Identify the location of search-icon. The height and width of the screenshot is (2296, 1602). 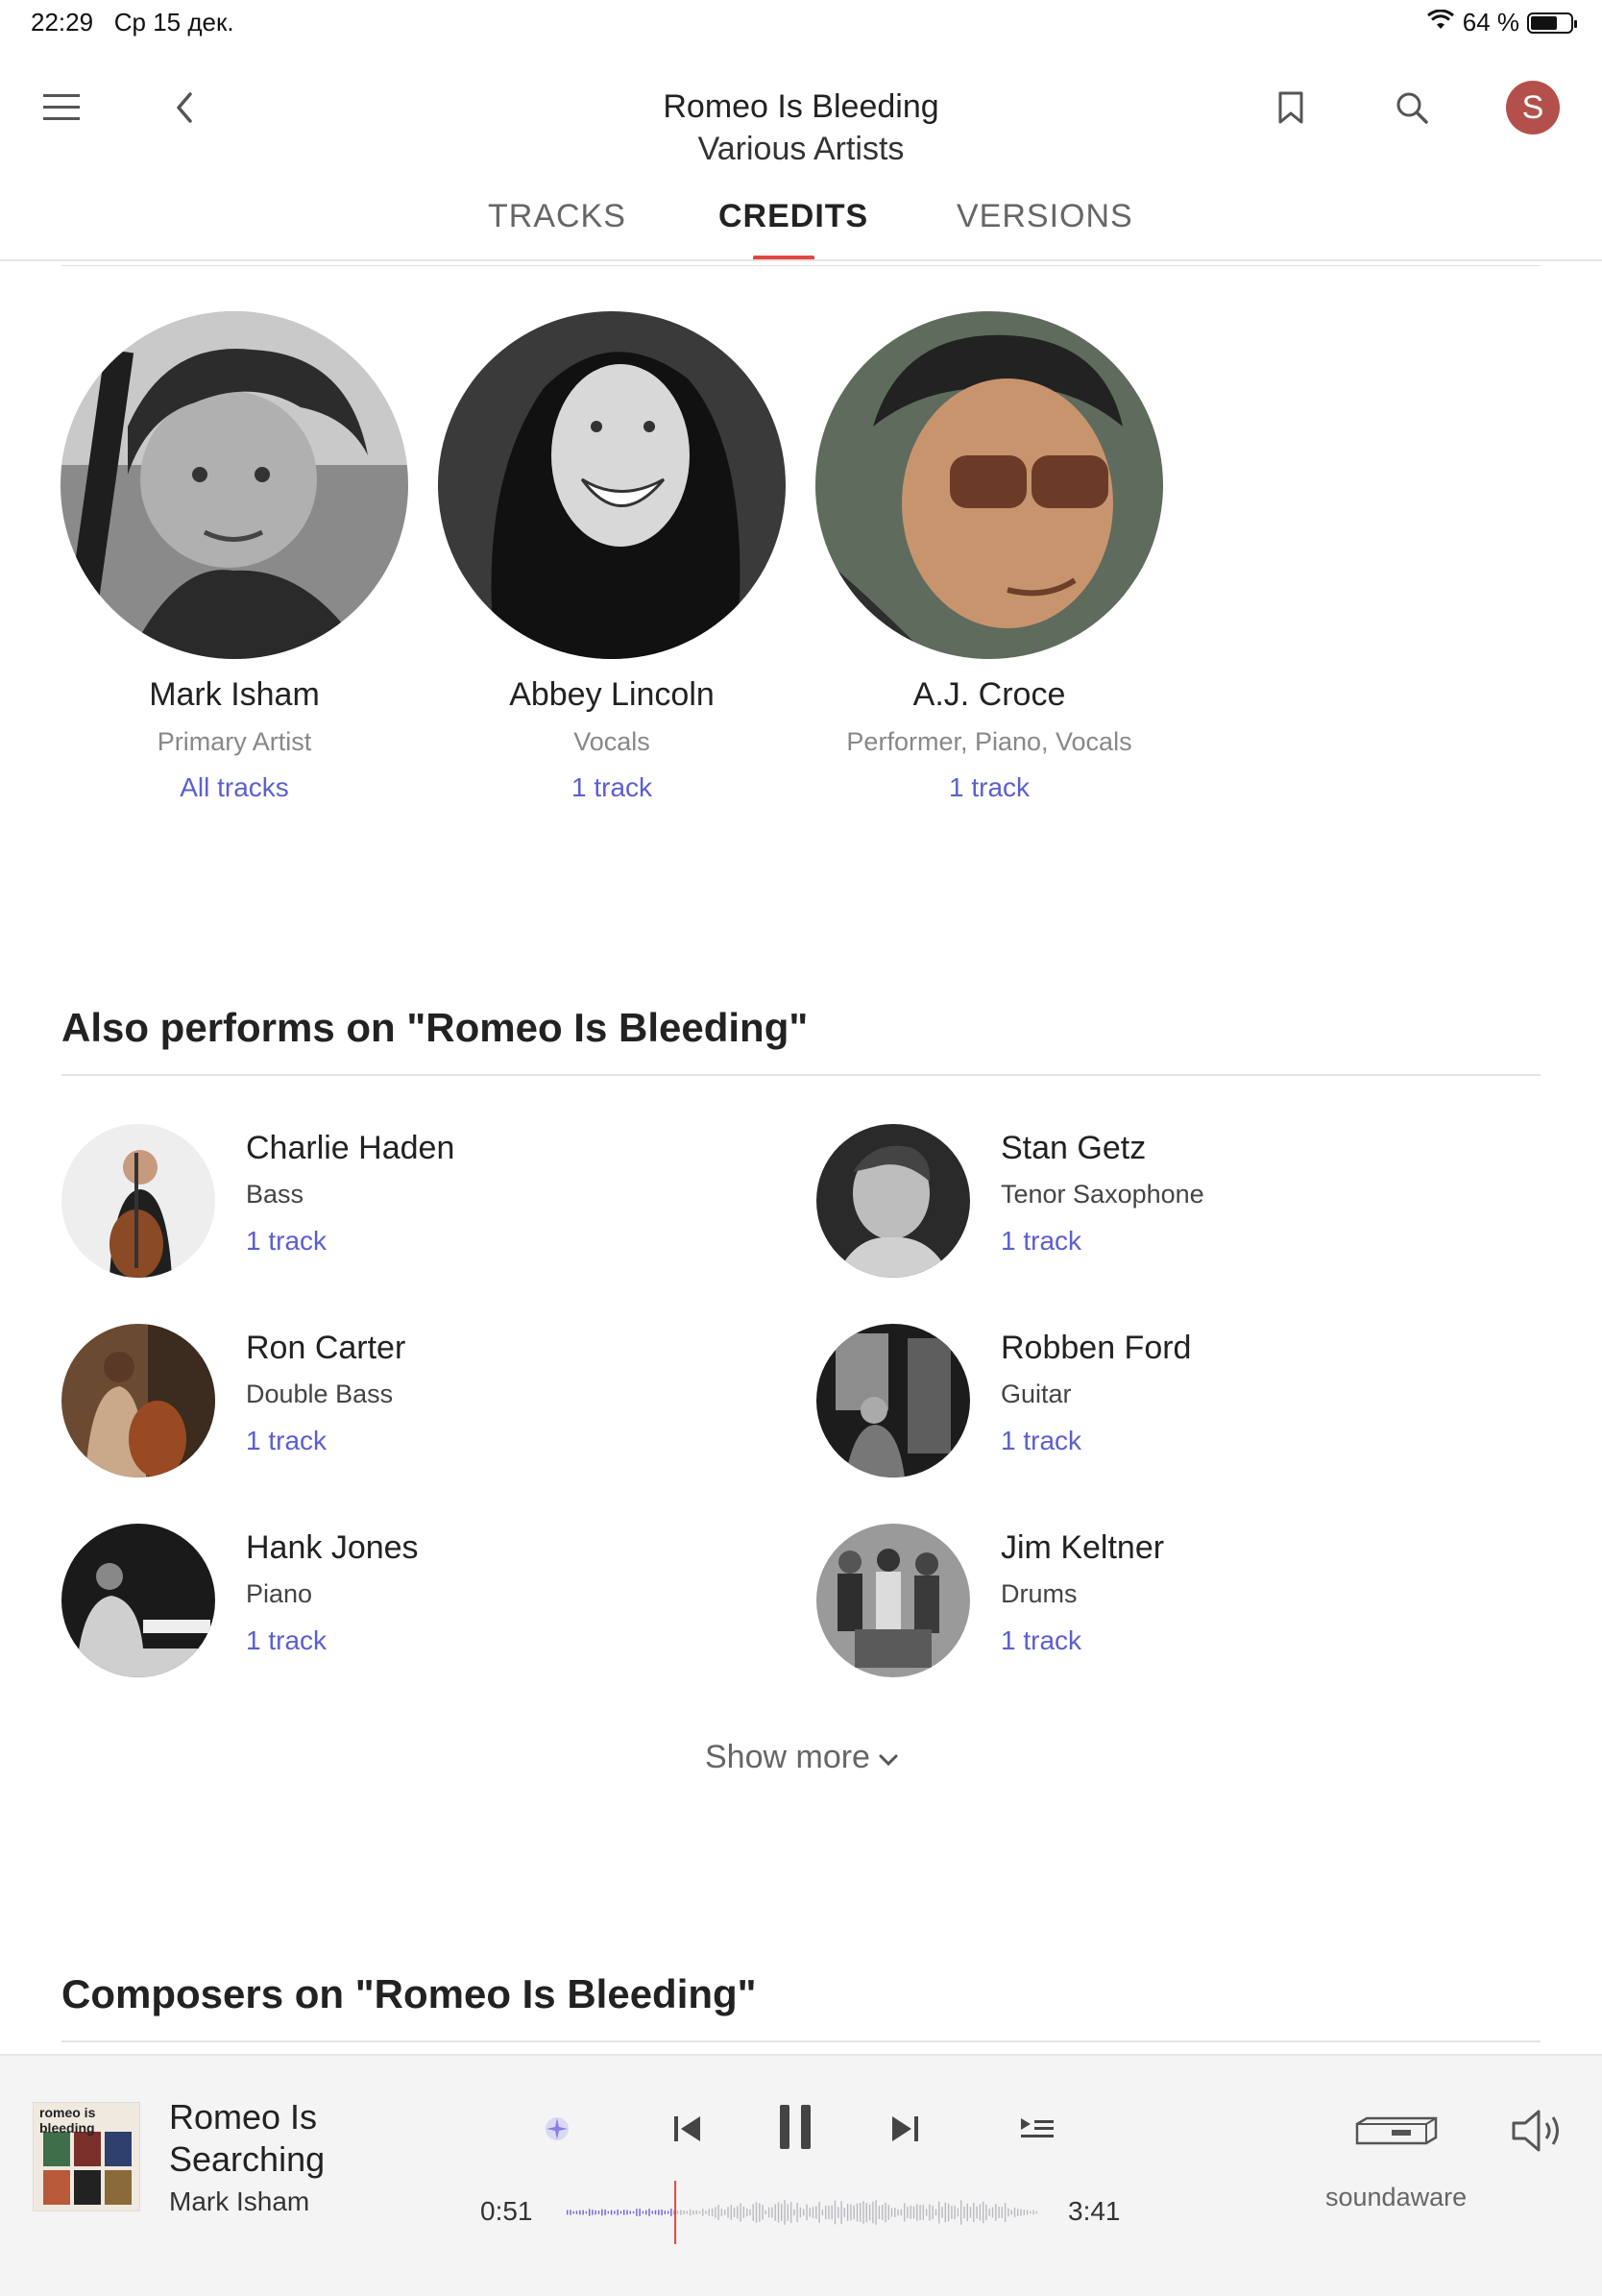
(1412, 108).